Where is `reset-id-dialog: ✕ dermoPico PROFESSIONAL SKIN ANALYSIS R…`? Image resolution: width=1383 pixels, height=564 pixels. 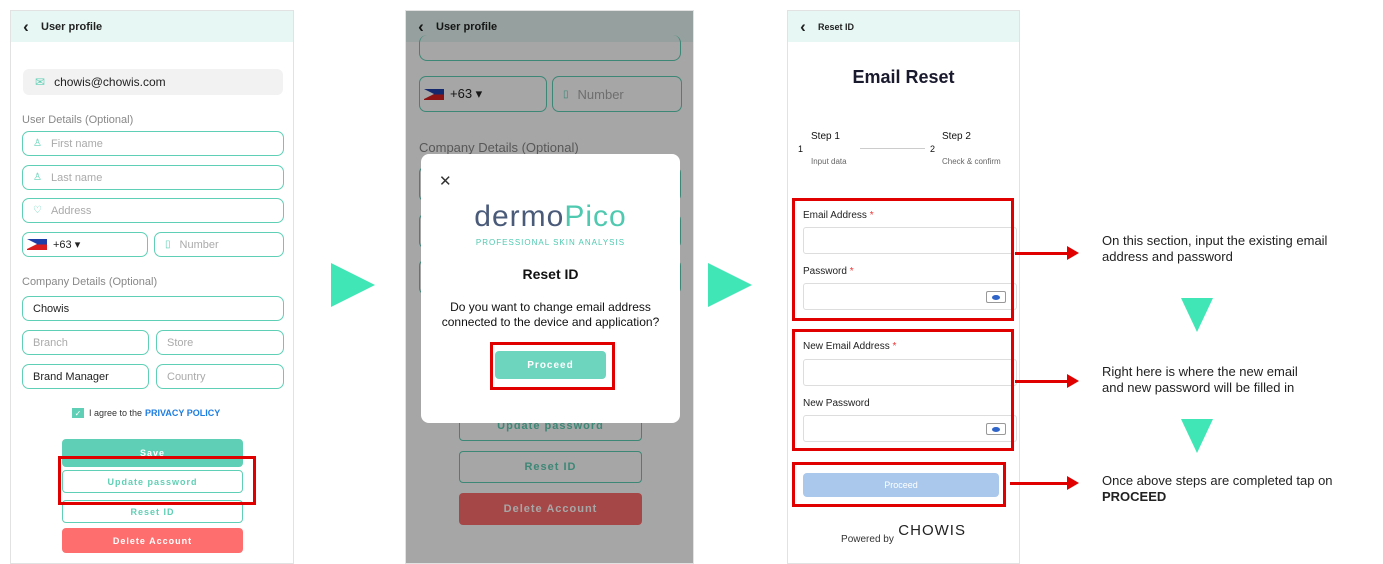 reset-id-dialog: ✕ dermoPico PROFESSIONAL SKIN ANALYSIS R… is located at coordinates (550, 288).